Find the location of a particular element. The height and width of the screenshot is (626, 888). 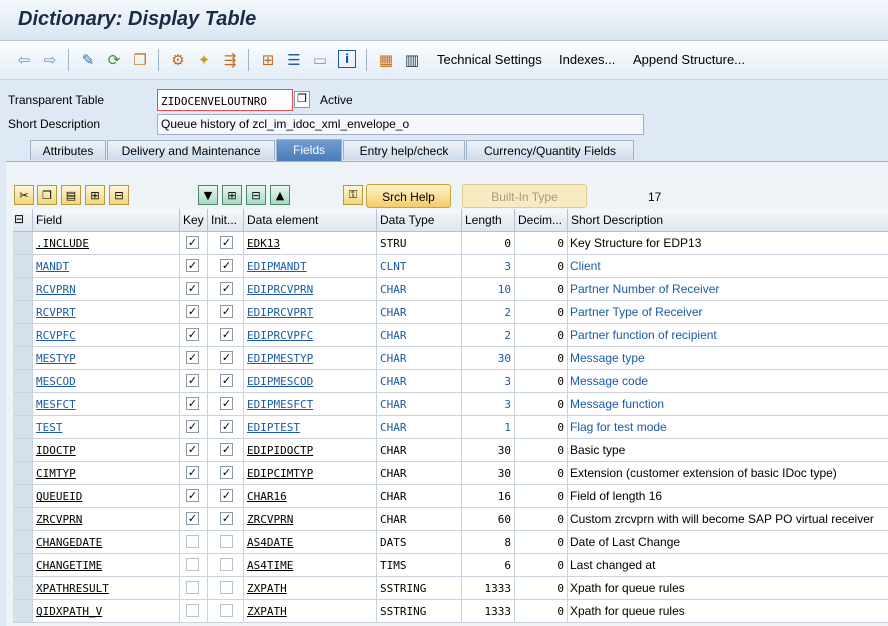

expand-icon: ⊞ is located at coordinates (232, 195).